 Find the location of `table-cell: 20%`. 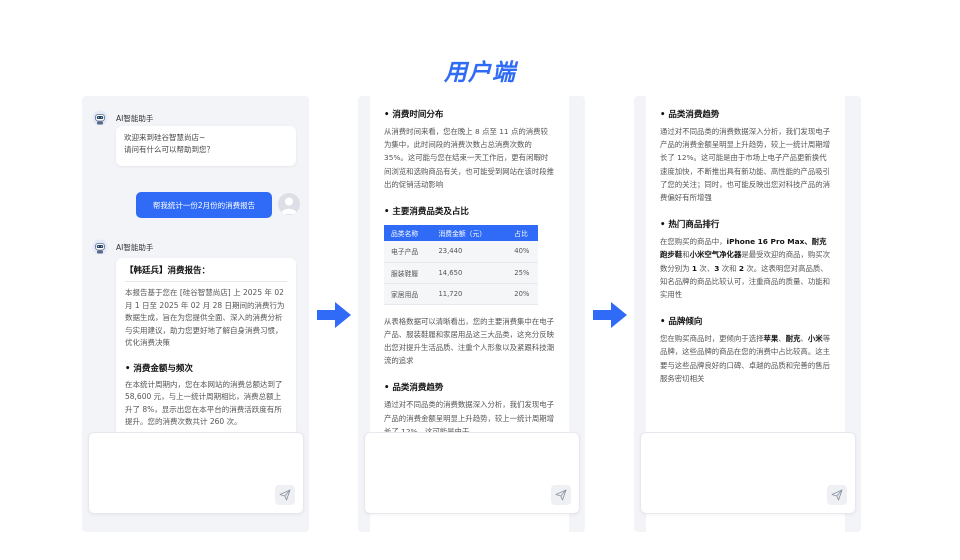

table-cell: 20% is located at coordinates (522, 294).